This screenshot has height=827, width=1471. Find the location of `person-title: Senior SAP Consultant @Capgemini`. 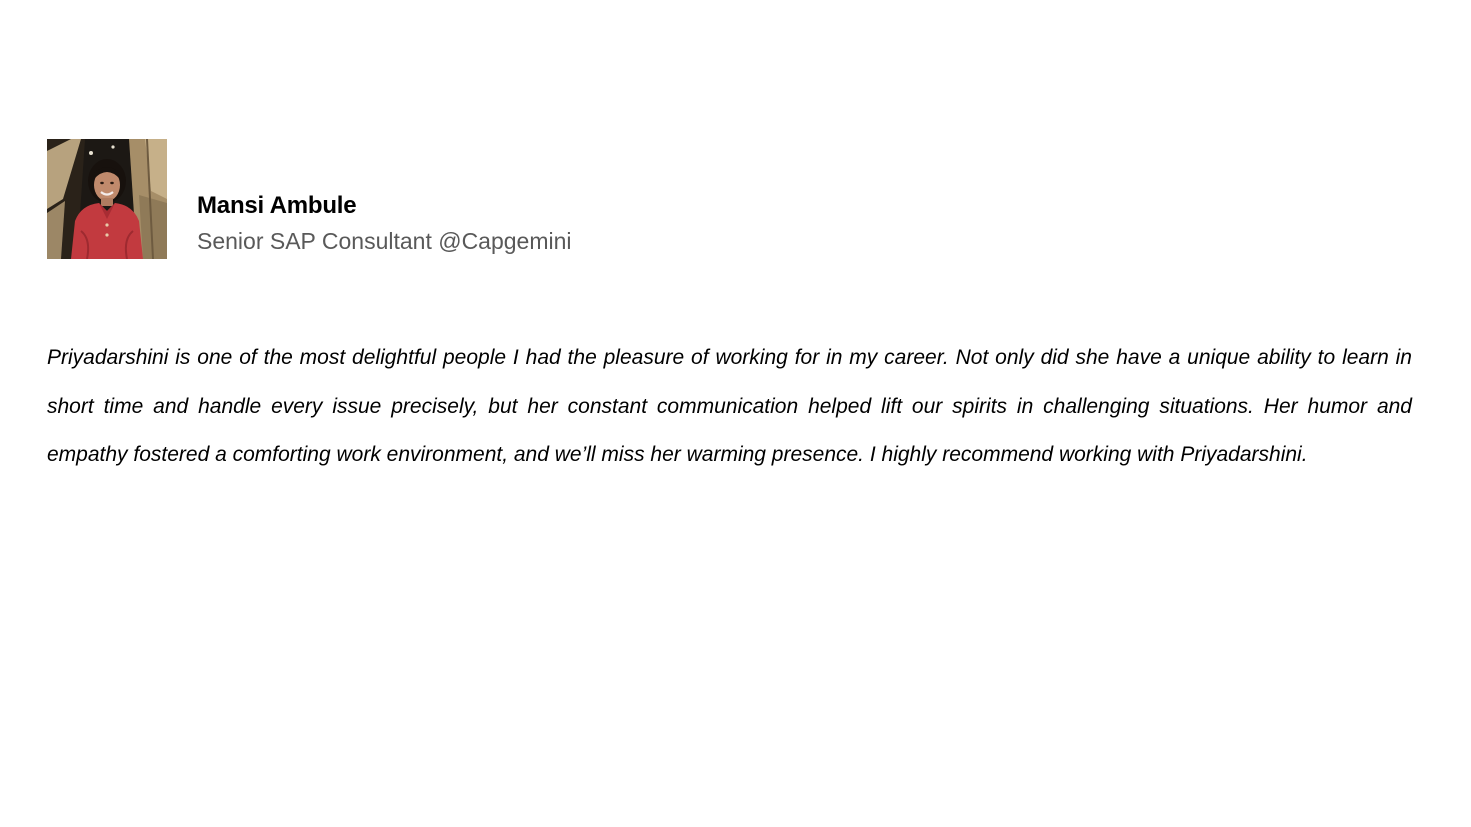

person-title: Senior SAP Consultant @Capgemini is located at coordinates (384, 241).